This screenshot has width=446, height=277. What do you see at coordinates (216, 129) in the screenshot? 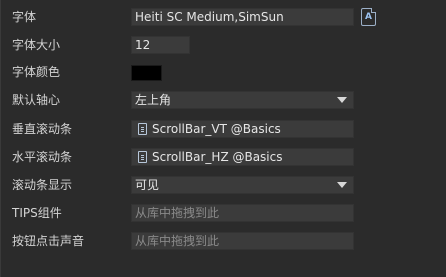
I see `vscroll-value: ScrollBar_VT @Basics` at bounding box center [216, 129].